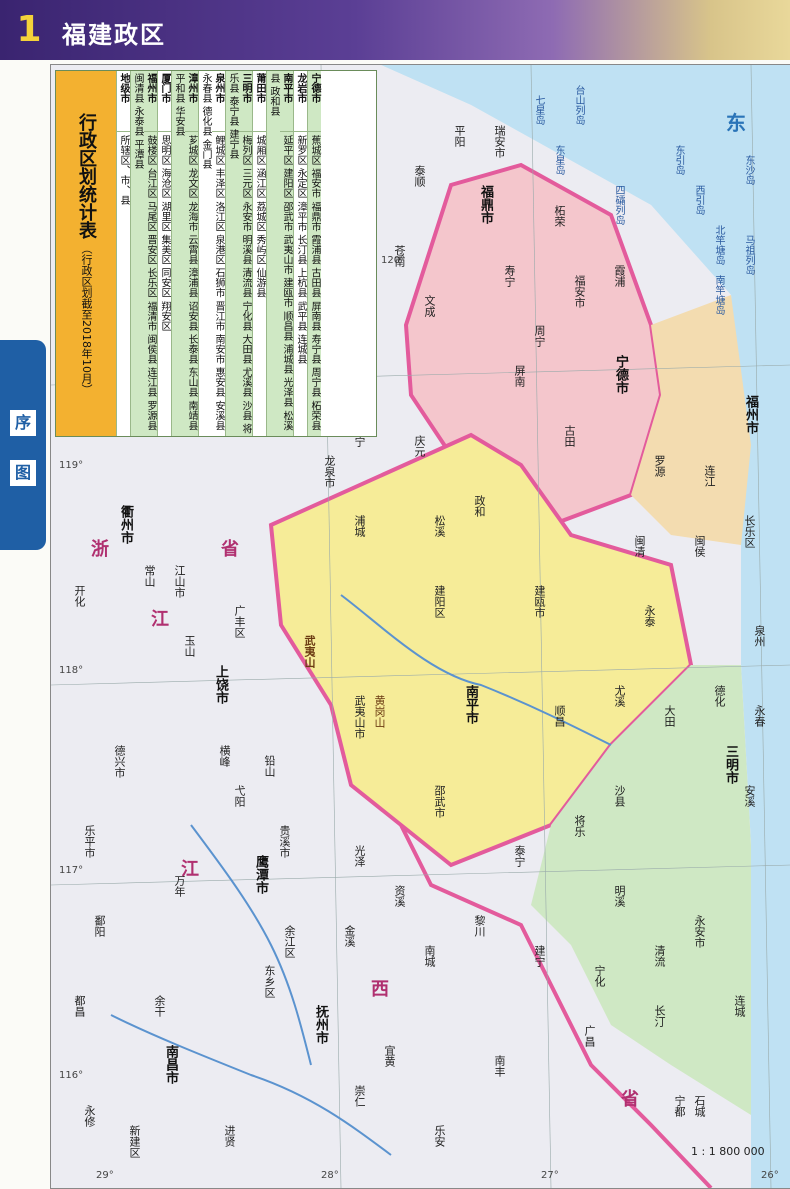 The width and height of the screenshot is (790, 1189). I want to click on city-nanping: 南平市, so click(470, 704).